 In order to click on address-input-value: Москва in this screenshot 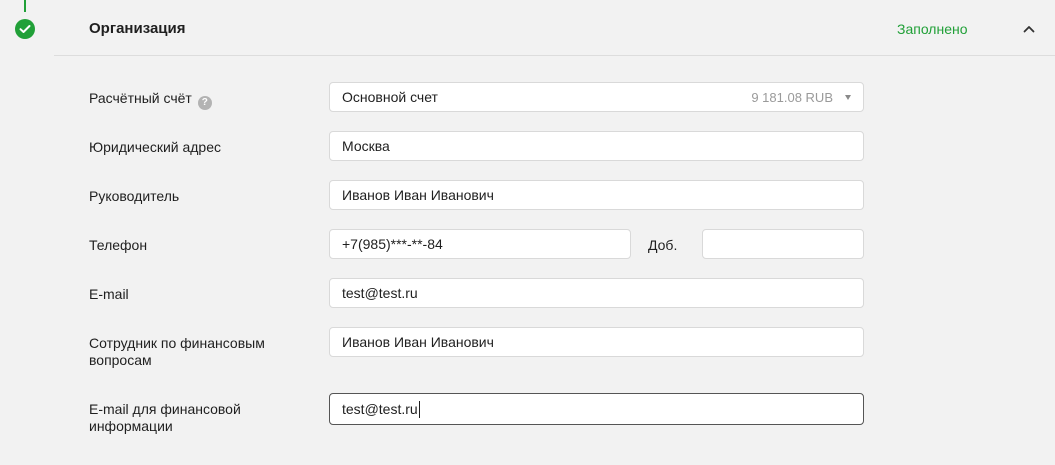, I will do `click(366, 146)`.